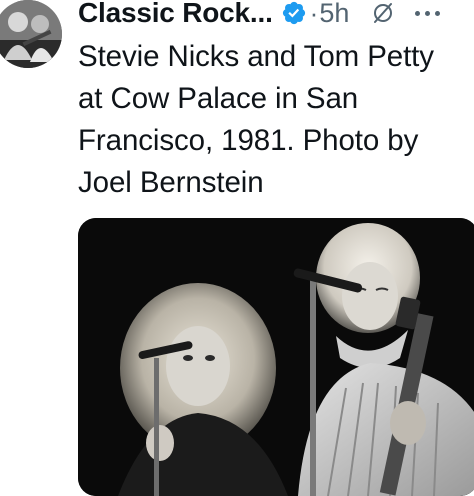 This screenshot has height=496, width=474. Describe the element at coordinates (383, 13) in the screenshot. I see `grok-icon` at that location.